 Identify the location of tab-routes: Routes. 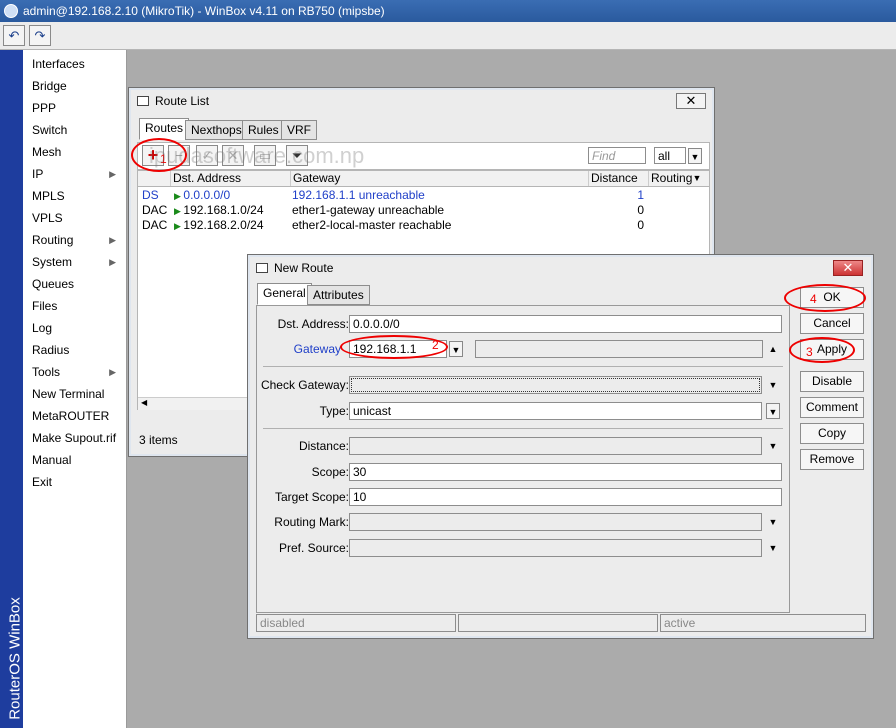
(164, 129).